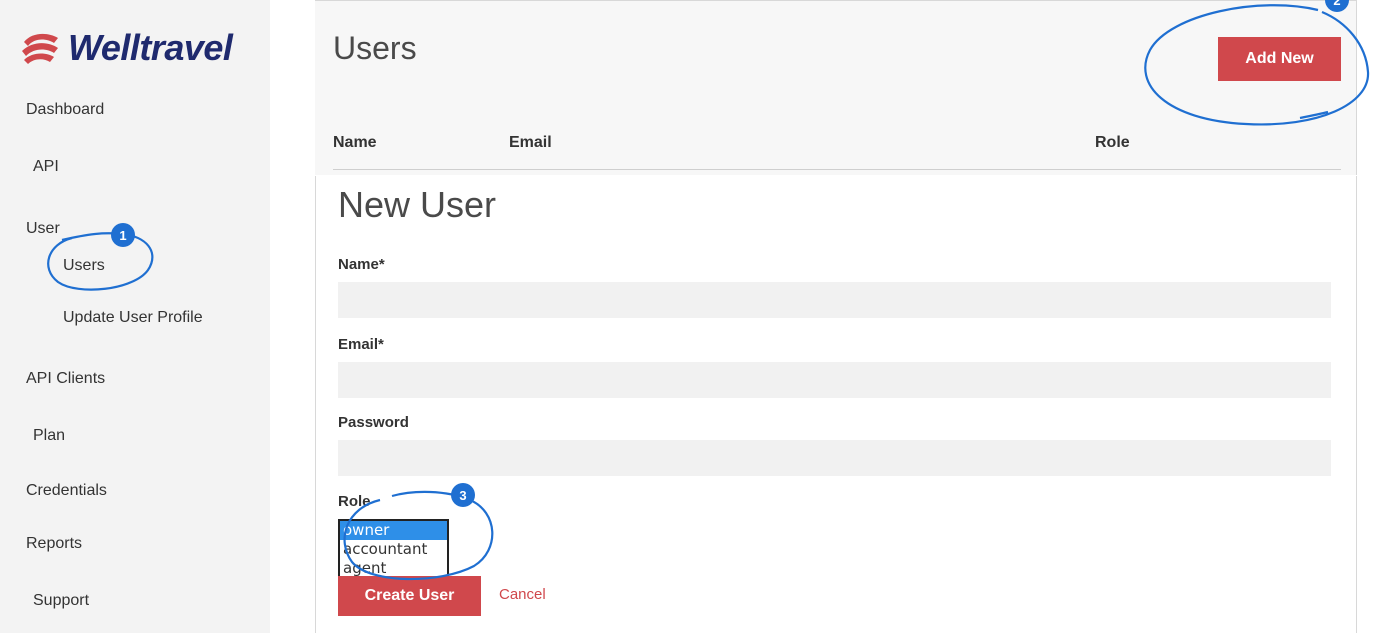 Image resolution: width=1394 pixels, height=633 pixels. What do you see at coordinates (1112, 143) in the screenshot?
I see `column-header-role: Role` at bounding box center [1112, 143].